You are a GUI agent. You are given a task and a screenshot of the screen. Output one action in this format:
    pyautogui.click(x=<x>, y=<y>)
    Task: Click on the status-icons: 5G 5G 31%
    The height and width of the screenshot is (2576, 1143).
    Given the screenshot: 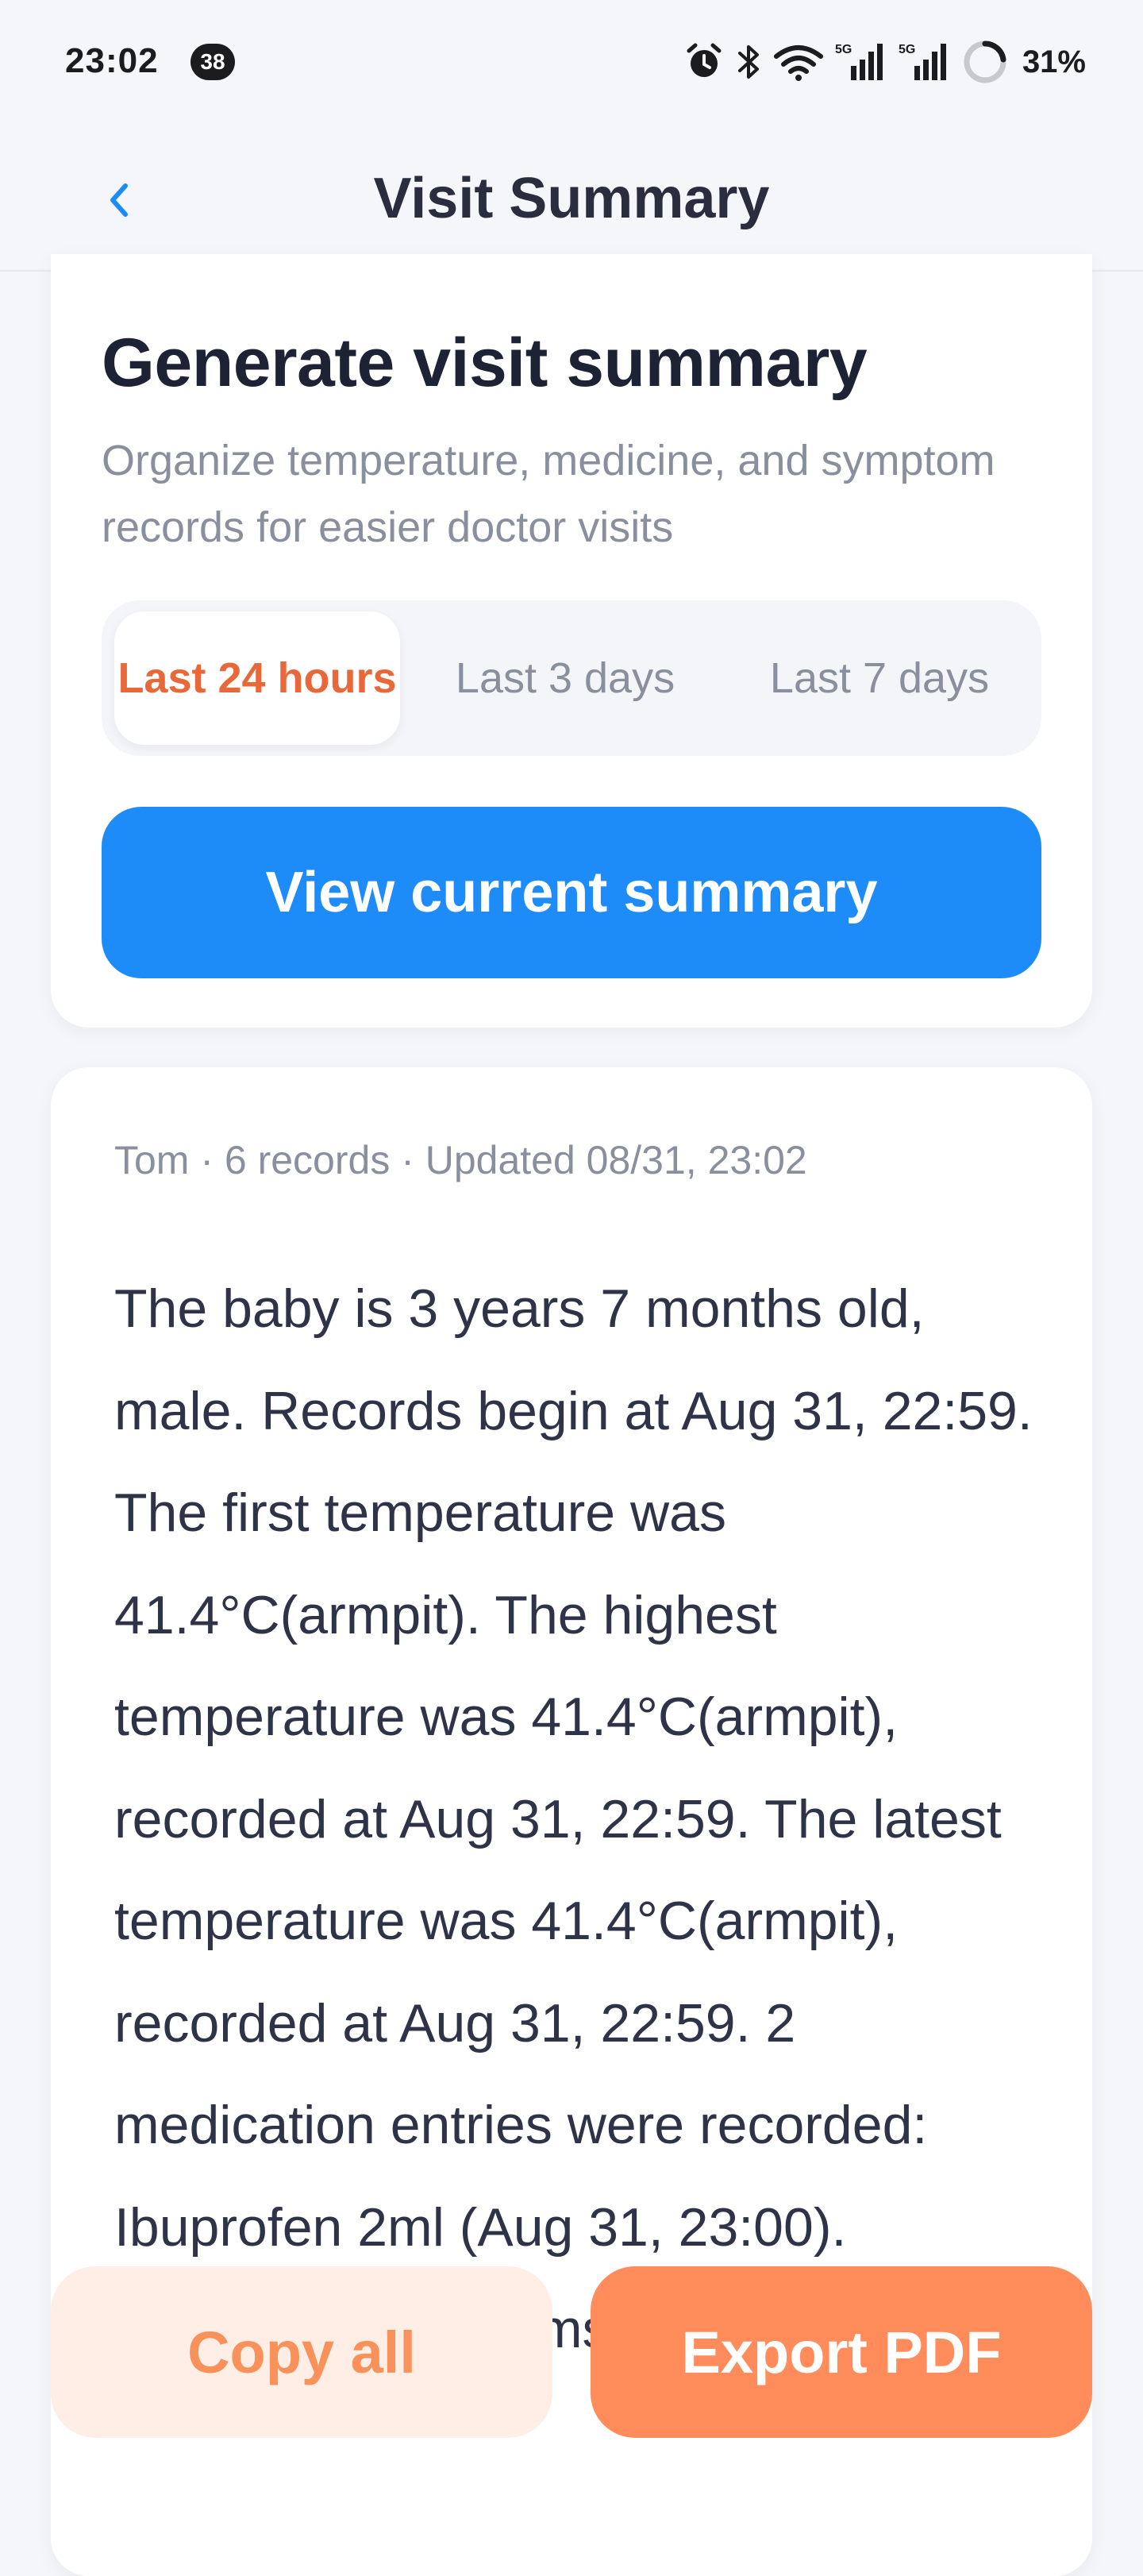 What is the action you would take?
    pyautogui.click(x=885, y=62)
    